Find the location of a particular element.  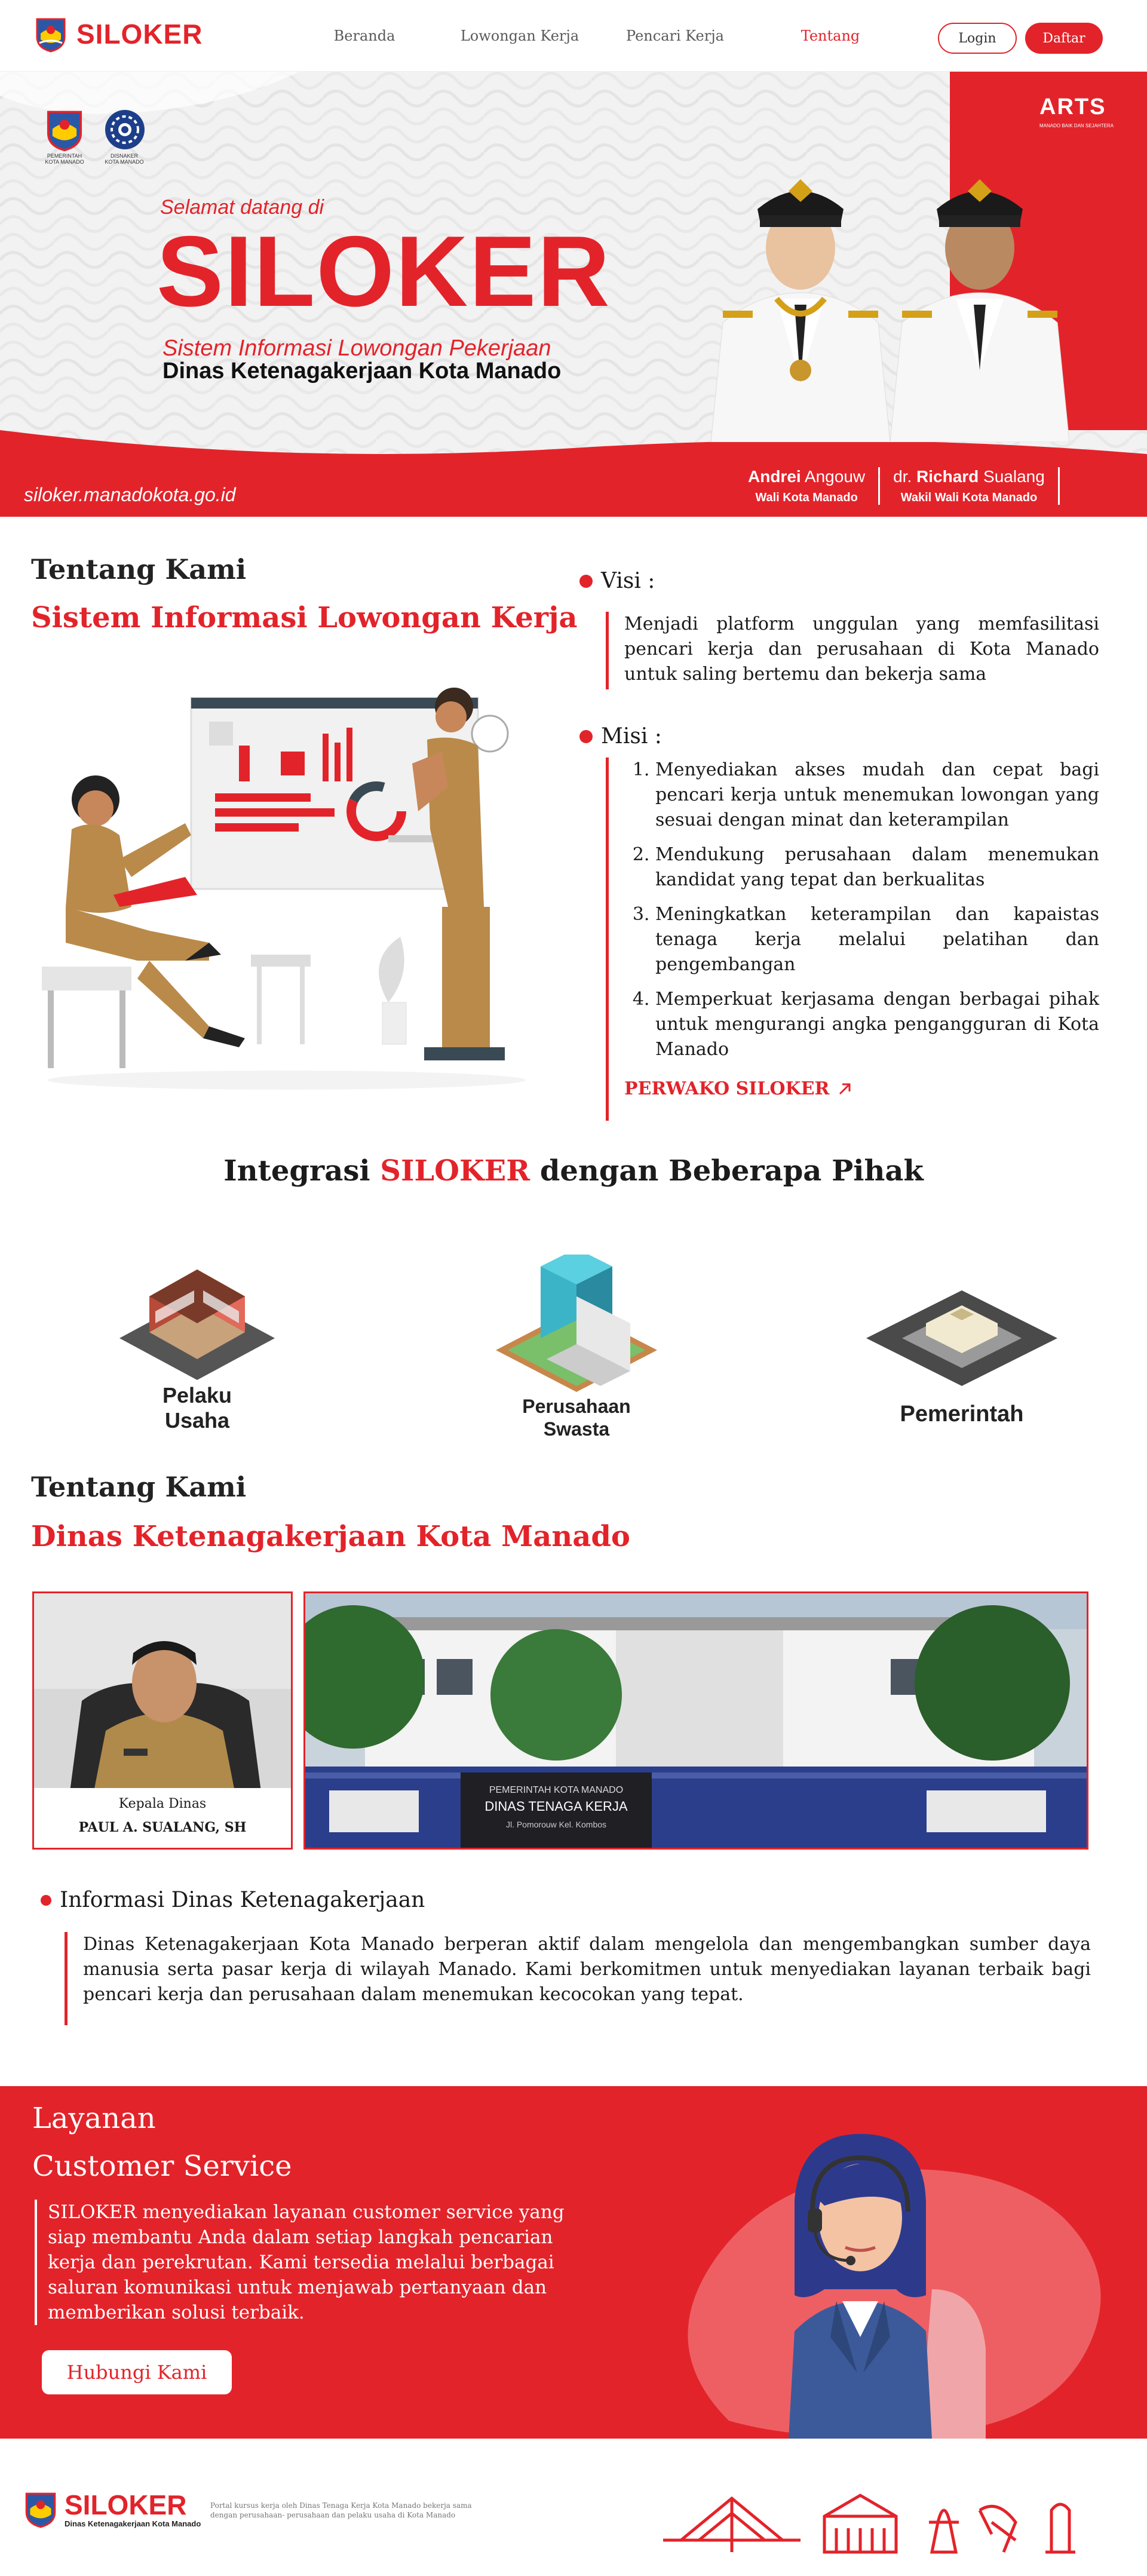

info-label: Informasi Dinas Ketenagakerjaan is located at coordinates (233, 1900).